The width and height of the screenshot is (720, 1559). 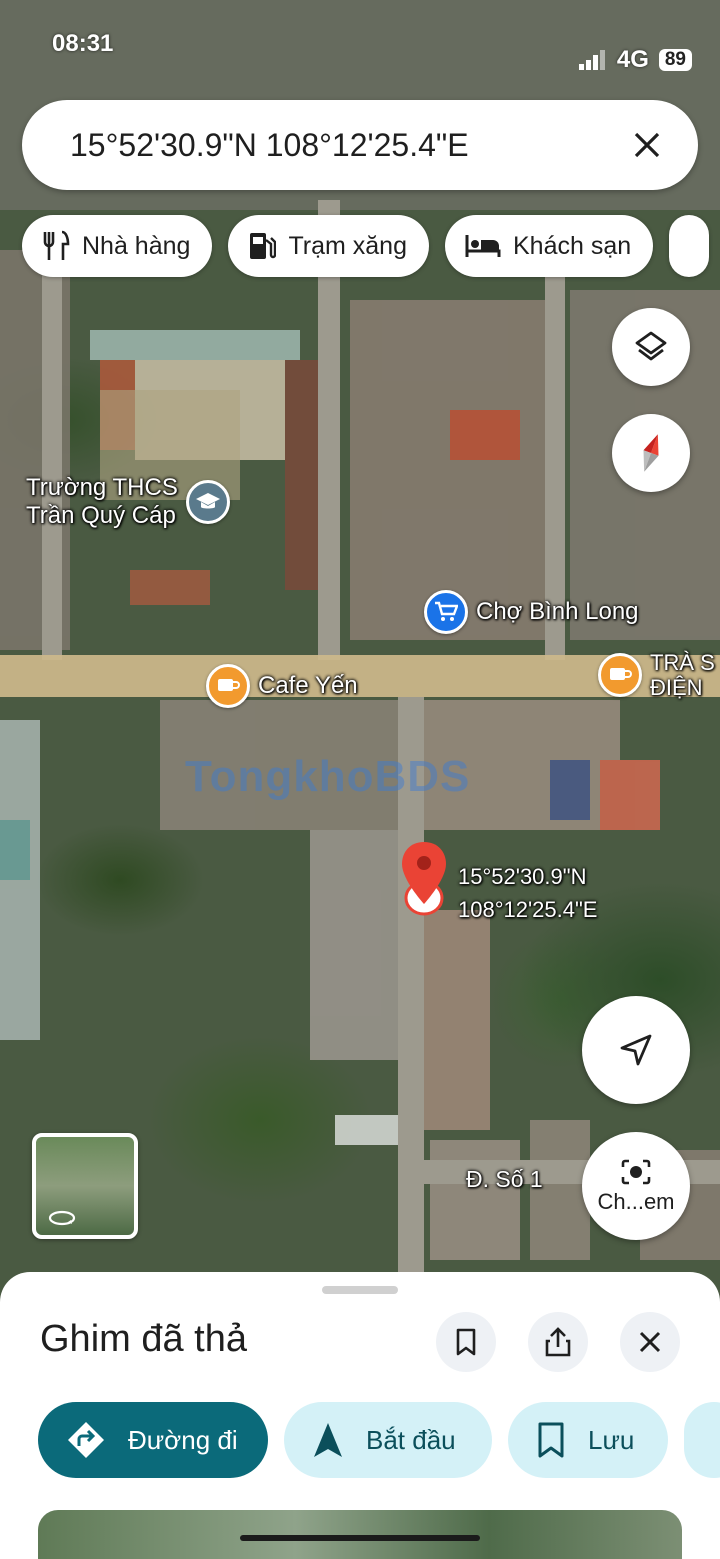 I want to click on poi-label: ĐIỆN, so click(x=676, y=688).